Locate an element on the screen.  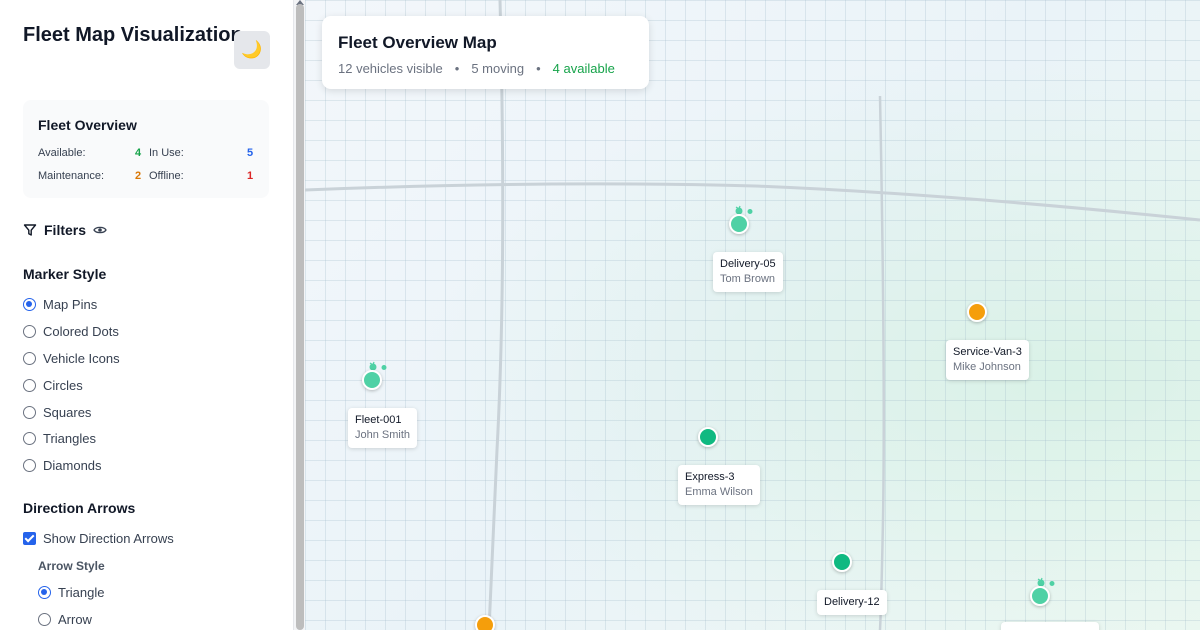
theme-toggle-button: 🌙 is located at coordinates (252, 50).